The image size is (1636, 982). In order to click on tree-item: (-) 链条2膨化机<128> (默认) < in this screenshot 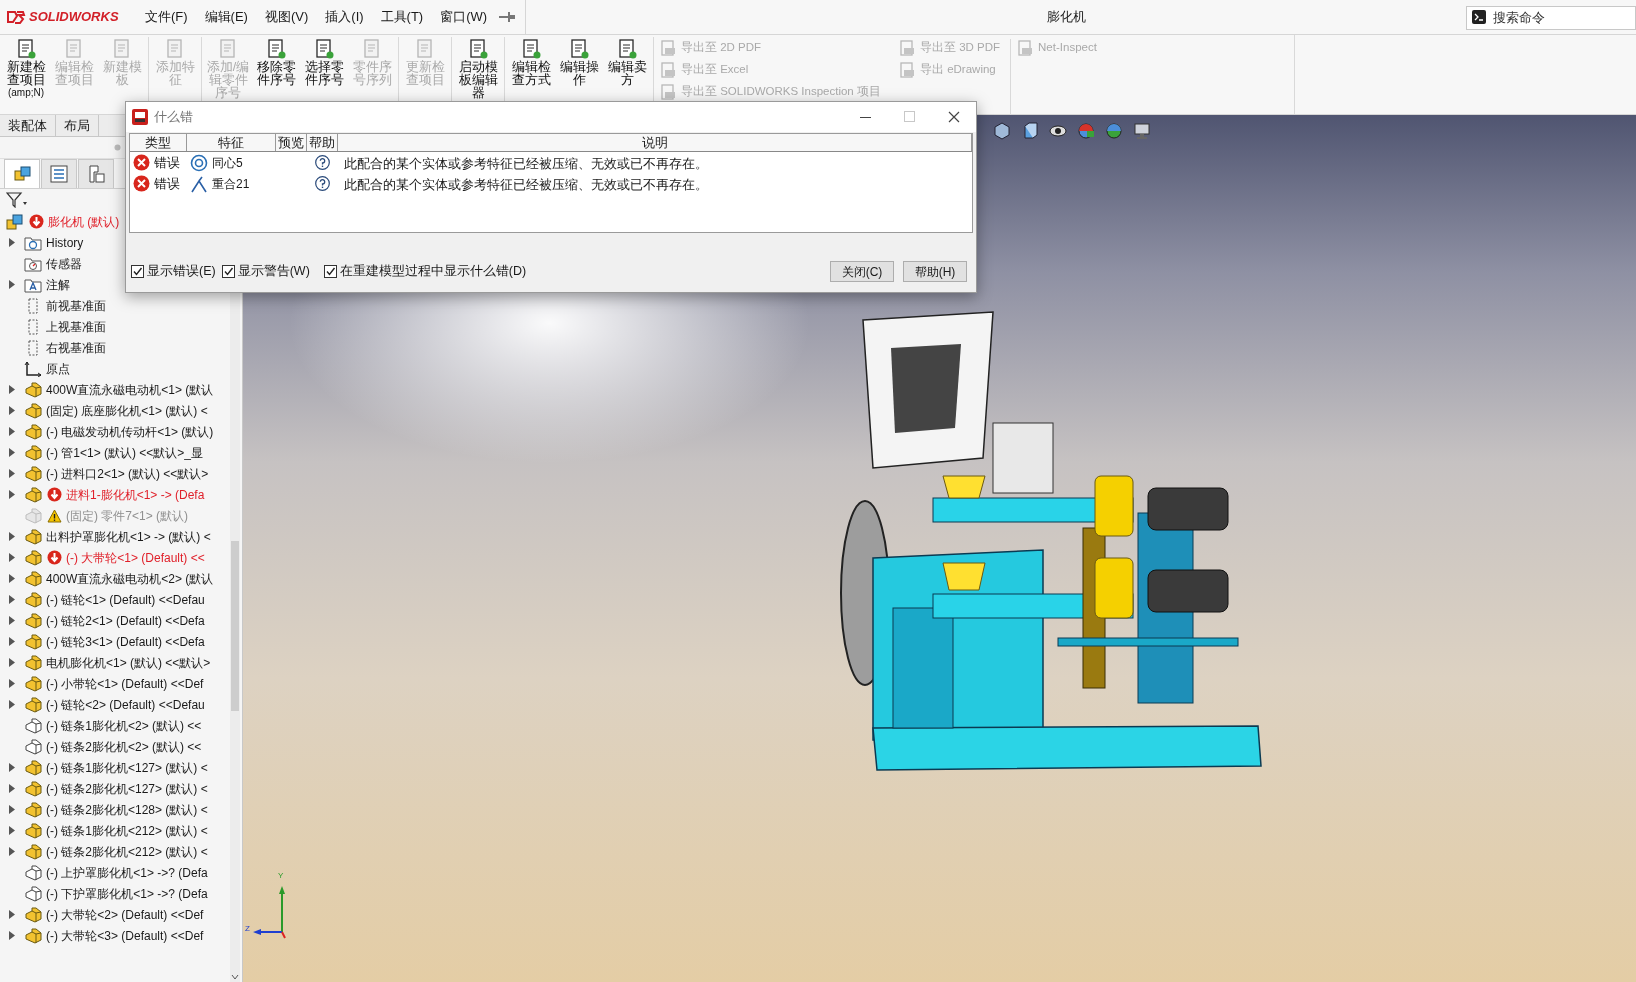, I will do `click(127, 809)`.